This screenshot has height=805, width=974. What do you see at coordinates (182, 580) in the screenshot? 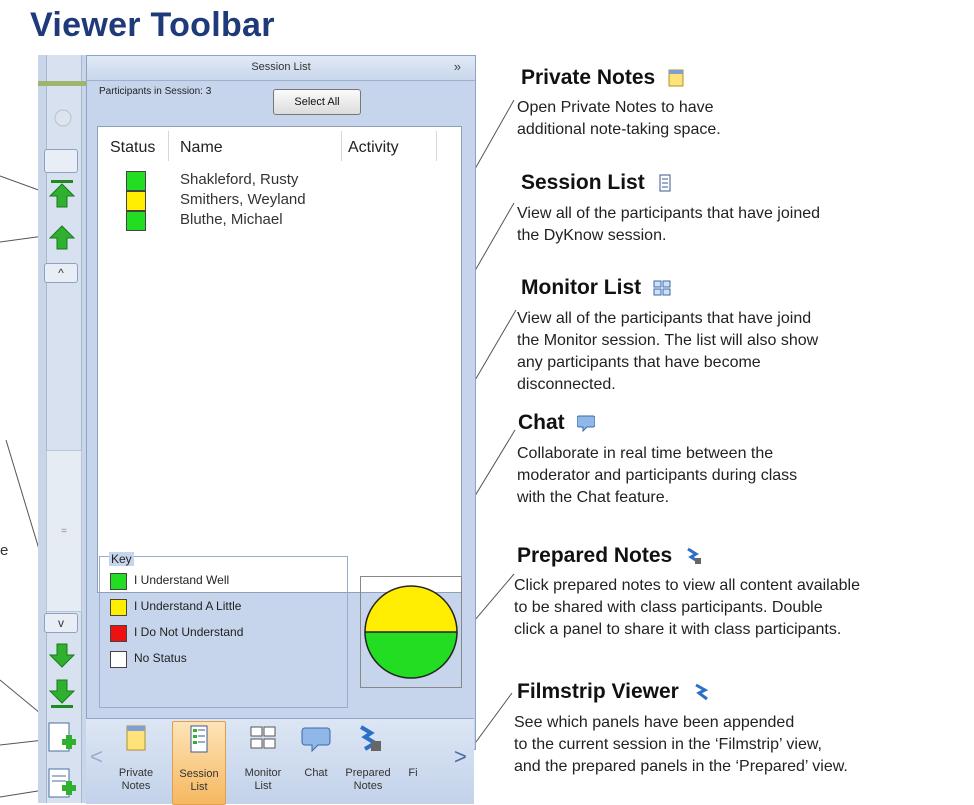
I see `key-label: I Understand Well` at bounding box center [182, 580].